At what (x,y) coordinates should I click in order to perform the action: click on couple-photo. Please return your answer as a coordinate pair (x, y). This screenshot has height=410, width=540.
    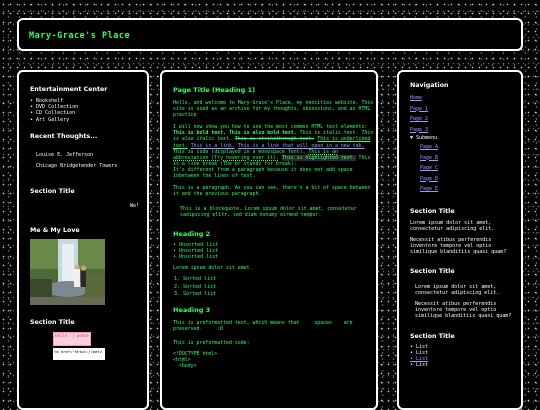
    Looking at the image, I should click on (67, 271).